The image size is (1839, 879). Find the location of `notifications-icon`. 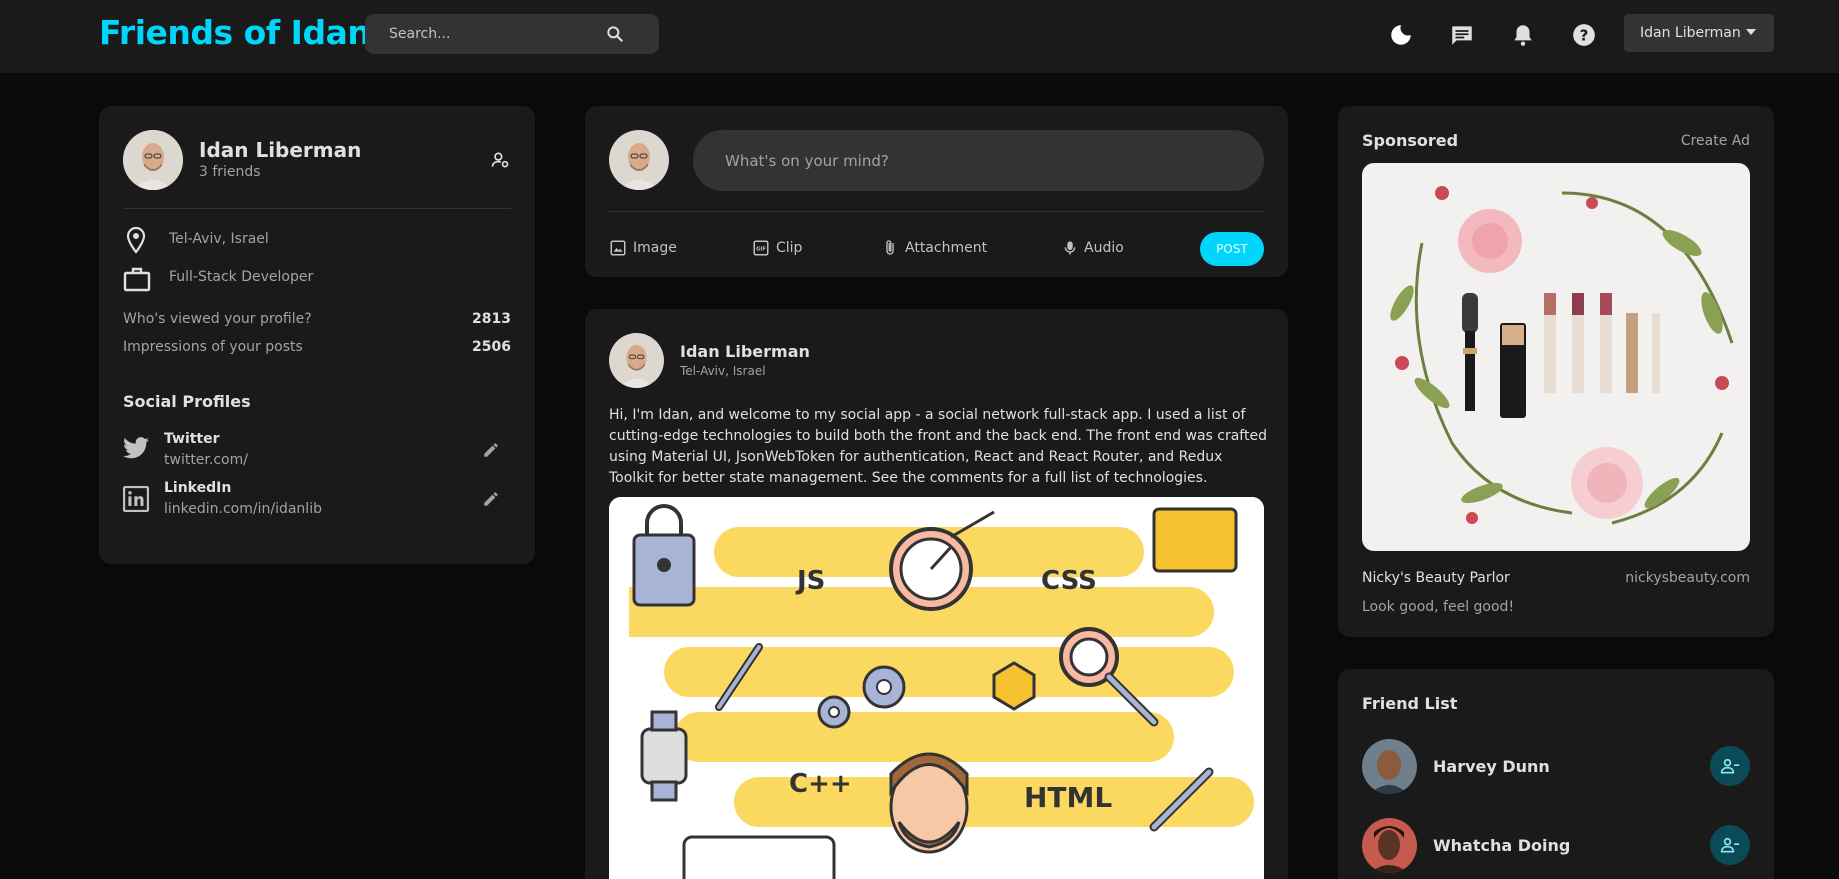

notifications-icon is located at coordinates (1523, 35).